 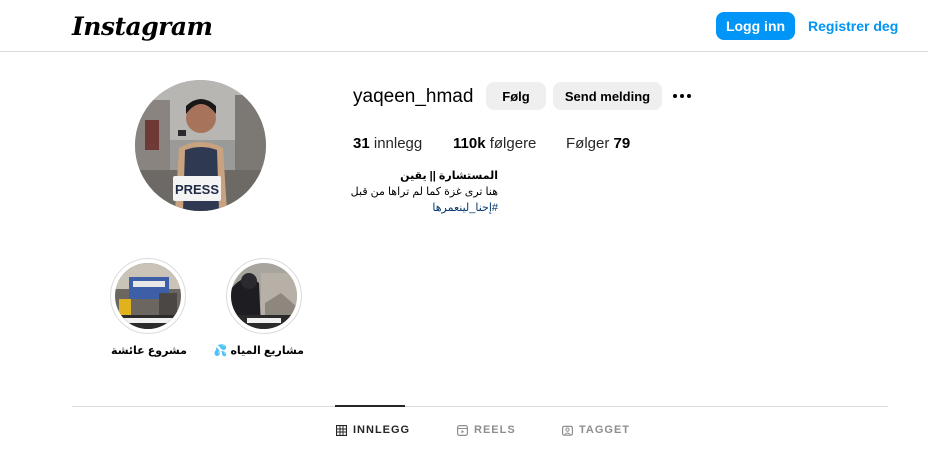 What do you see at coordinates (464, 26) in the screenshot?
I see `top-navigation-bar: Instagram Logg inn Registrer deg` at bounding box center [464, 26].